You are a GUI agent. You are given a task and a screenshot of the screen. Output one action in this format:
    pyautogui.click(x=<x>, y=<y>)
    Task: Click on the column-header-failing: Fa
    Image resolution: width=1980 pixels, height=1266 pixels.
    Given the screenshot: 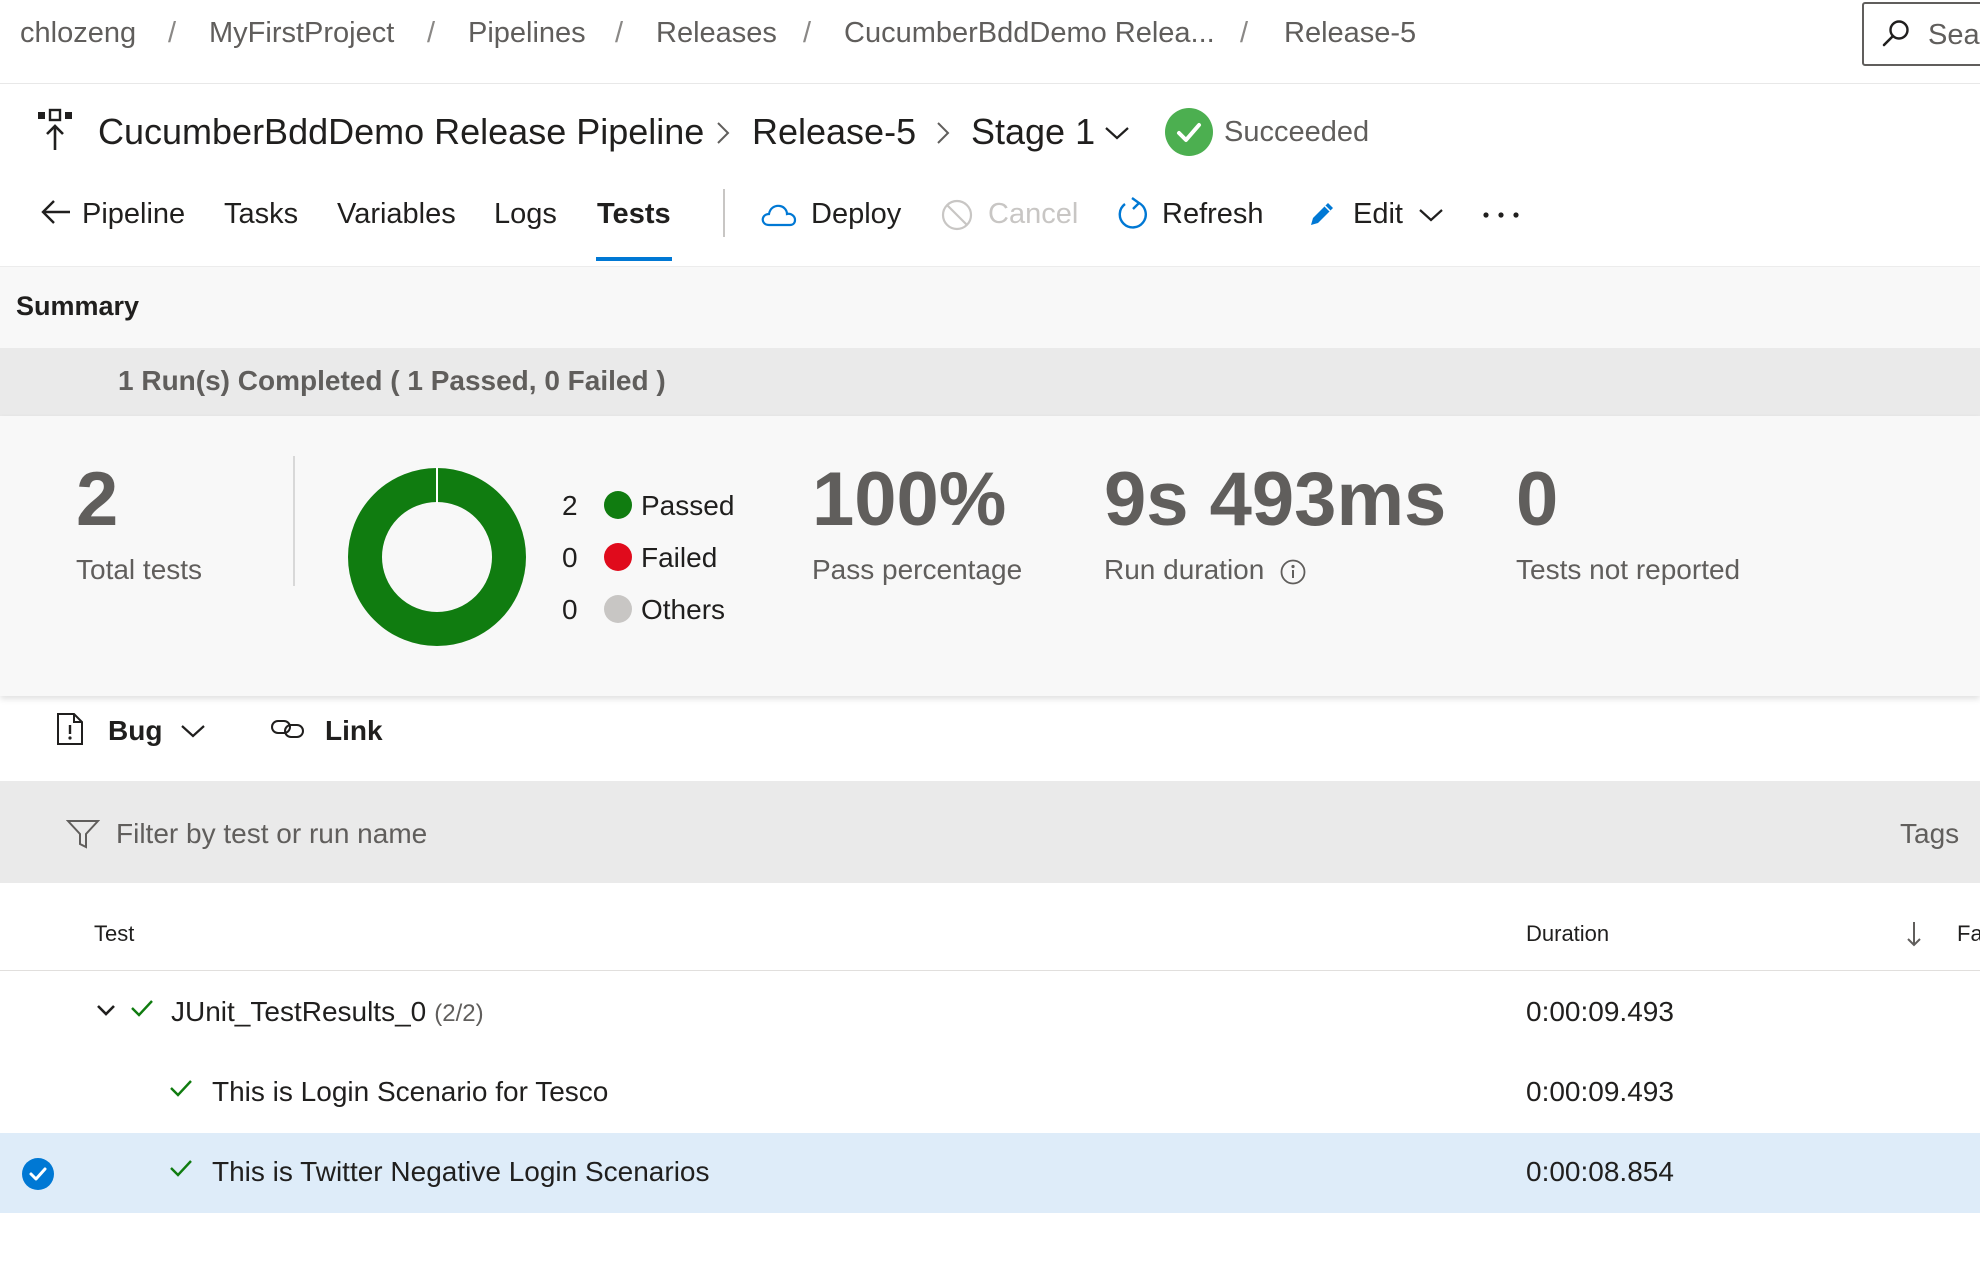 What is the action you would take?
    pyautogui.click(x=1968, y=934)
    